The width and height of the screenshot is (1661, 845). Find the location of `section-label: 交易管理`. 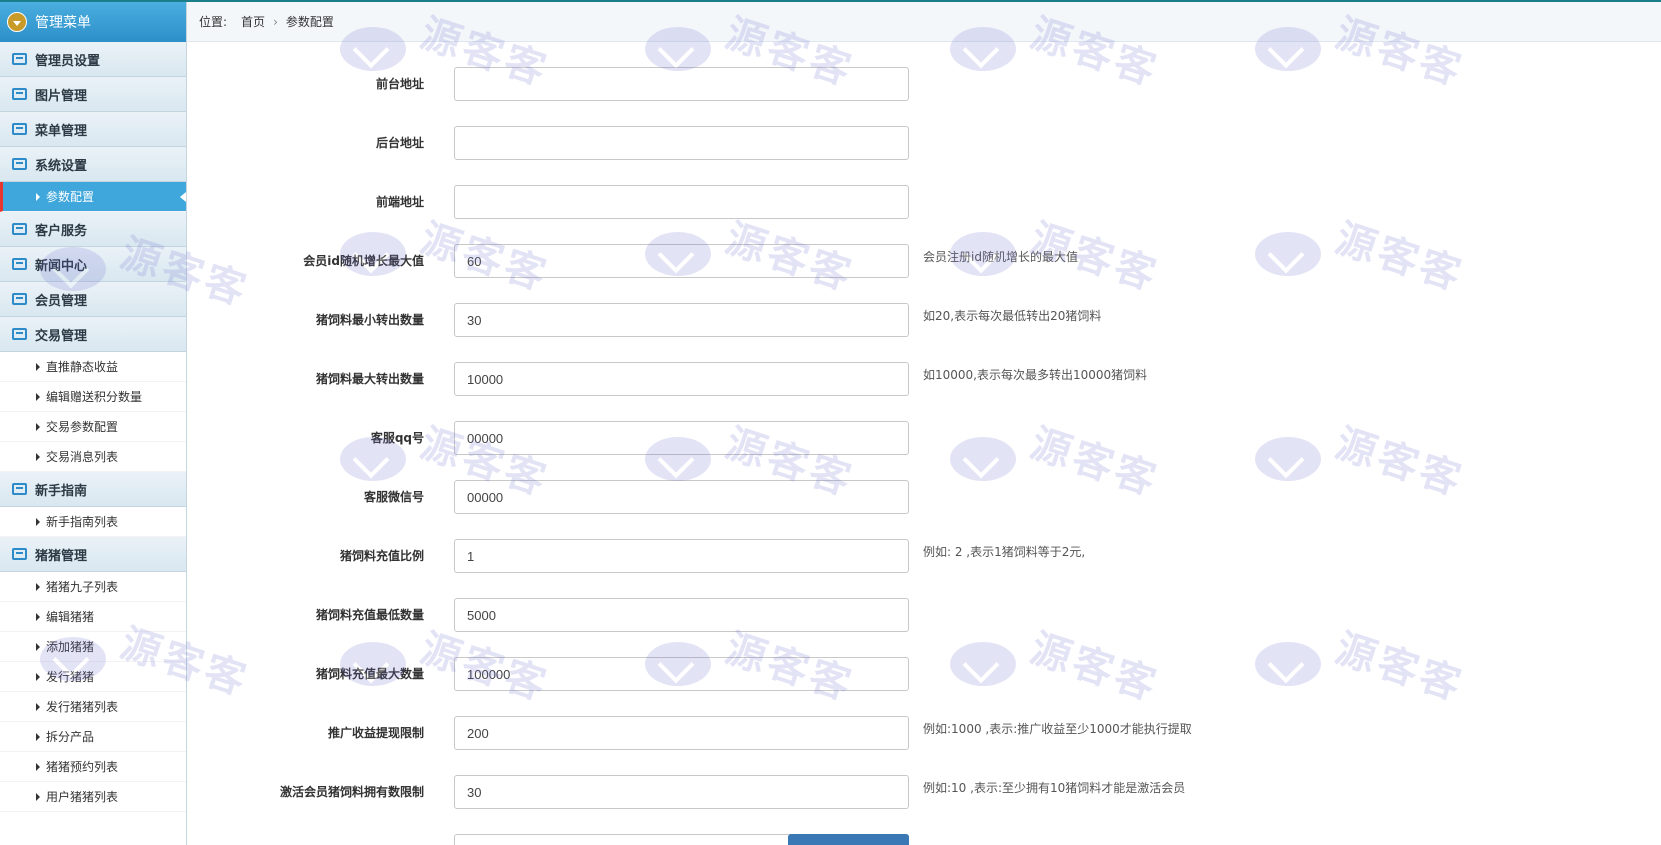

section-label: 交易管理 is located at coordinates (61, 336).